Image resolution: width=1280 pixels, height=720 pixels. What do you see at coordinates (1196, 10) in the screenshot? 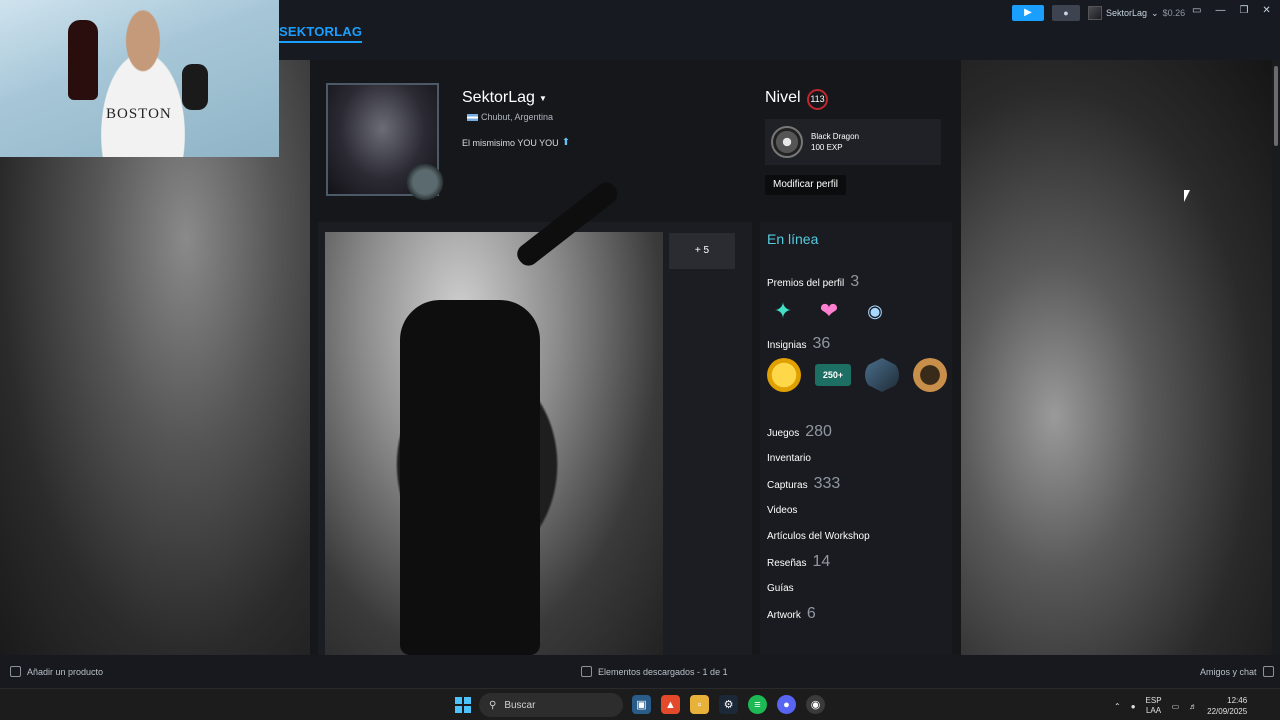
I see `big-picture-icon: ▭` at bounding box center [1196, 10].